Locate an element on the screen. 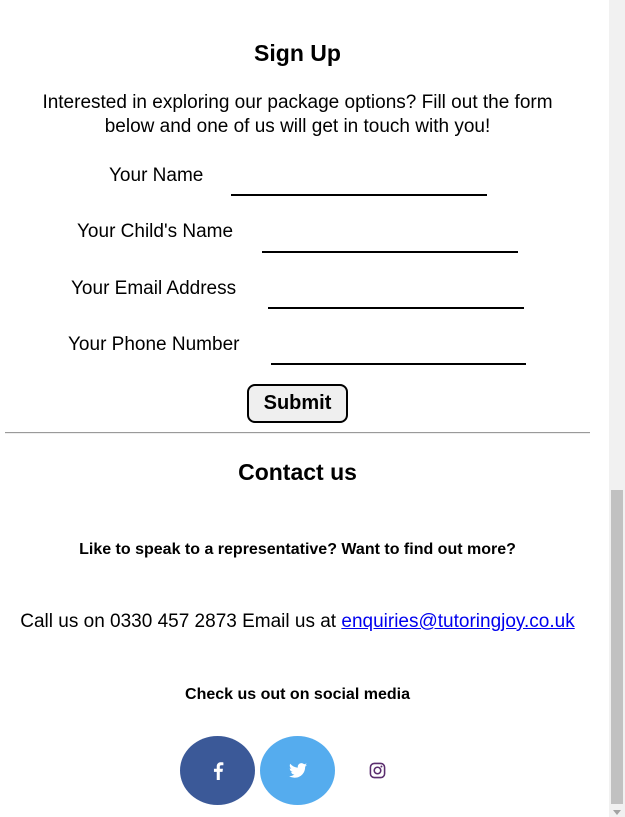 This screenshot has height=817, width=625. child-name-field is located at coordinates (390, 243).